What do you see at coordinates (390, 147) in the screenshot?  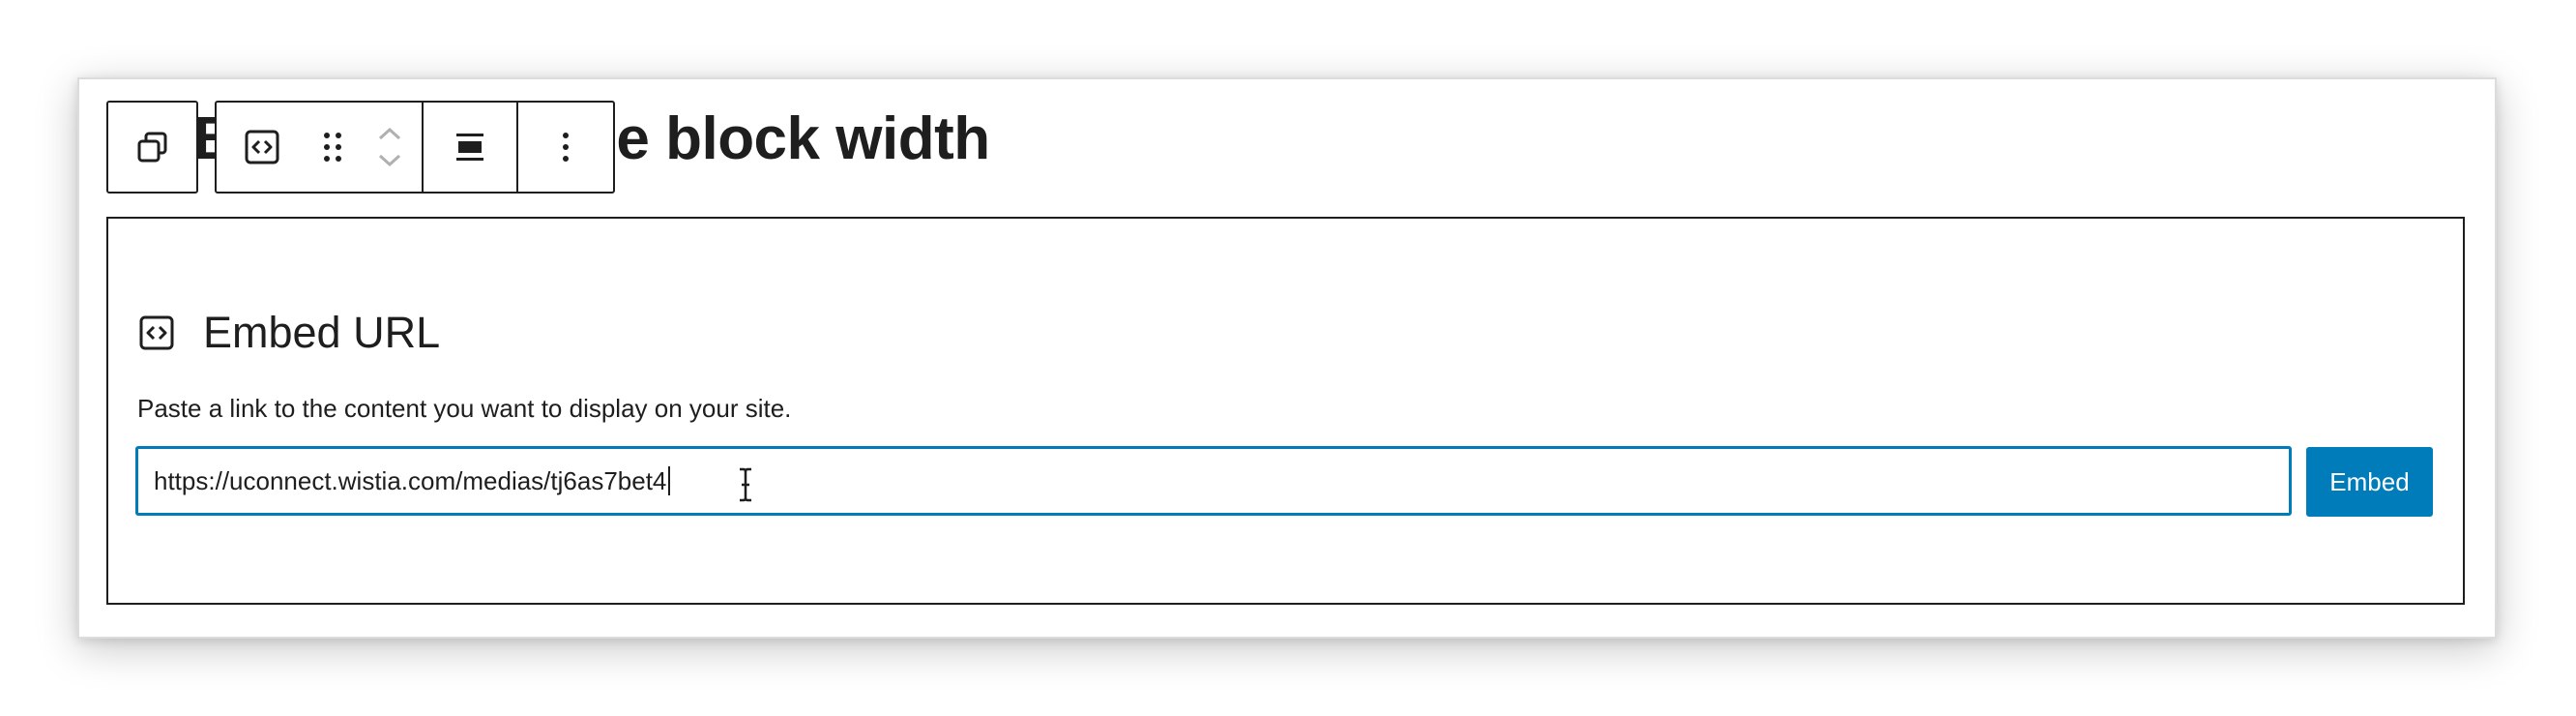 I see `block-mover` at bounding box center [390, 147].